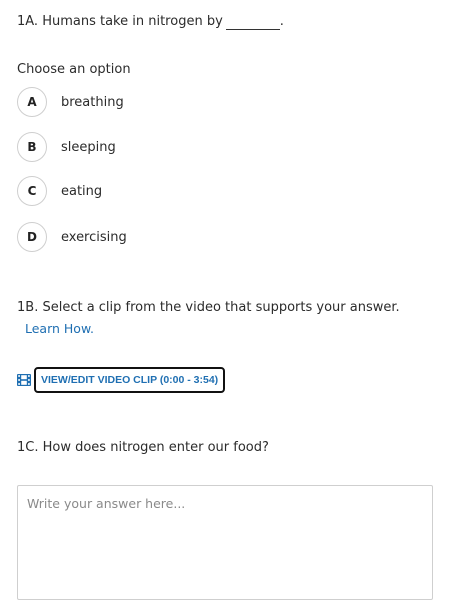 Image resolution: width=466 pixels, height=610 pixels. What do you see at coordinates (32, 147) in the screenshot?
I see `option-b-letter: B` at bounding box center [32, 147].